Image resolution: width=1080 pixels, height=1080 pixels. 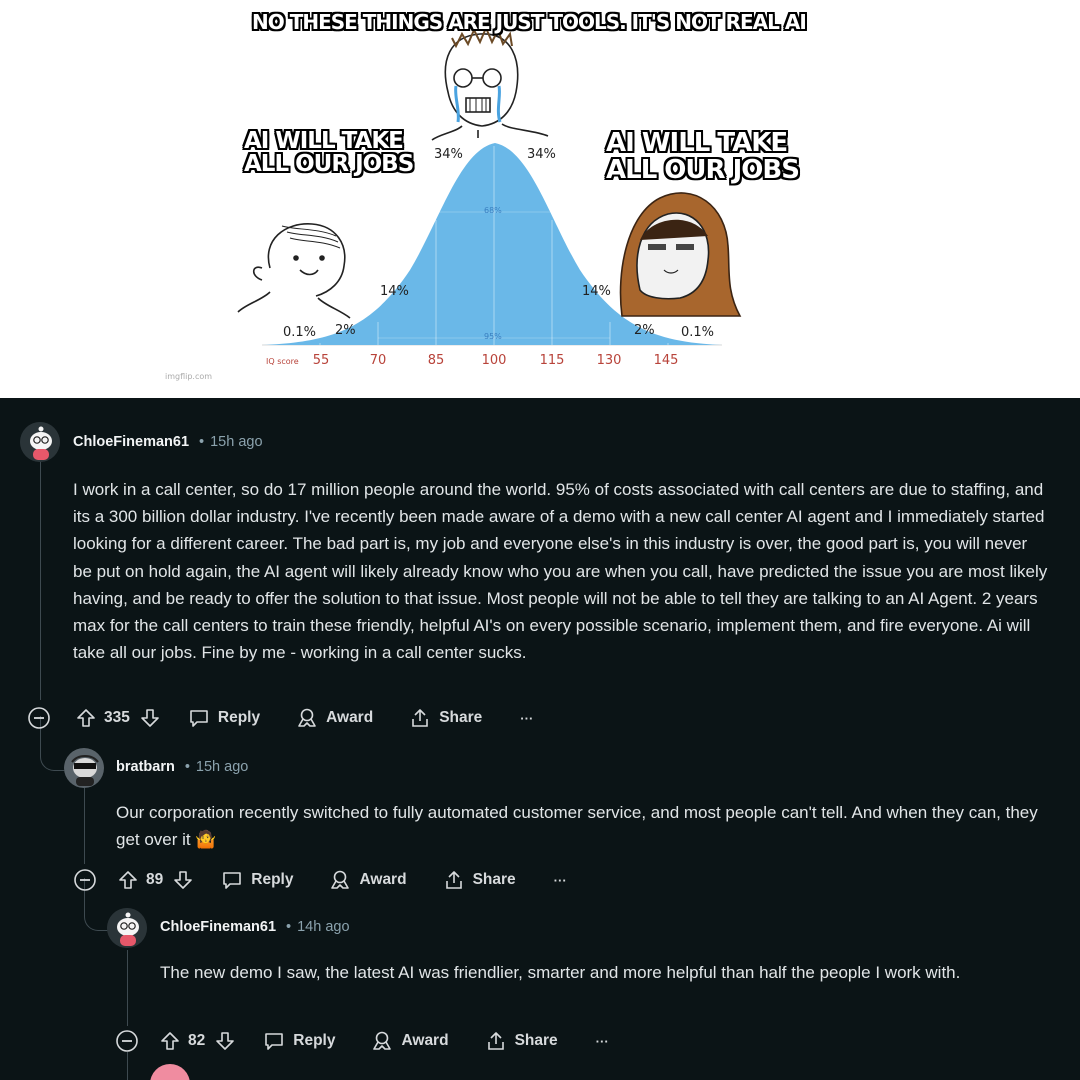 I want to click on pct-inner-68: 68%, so click(x=493, y=210).